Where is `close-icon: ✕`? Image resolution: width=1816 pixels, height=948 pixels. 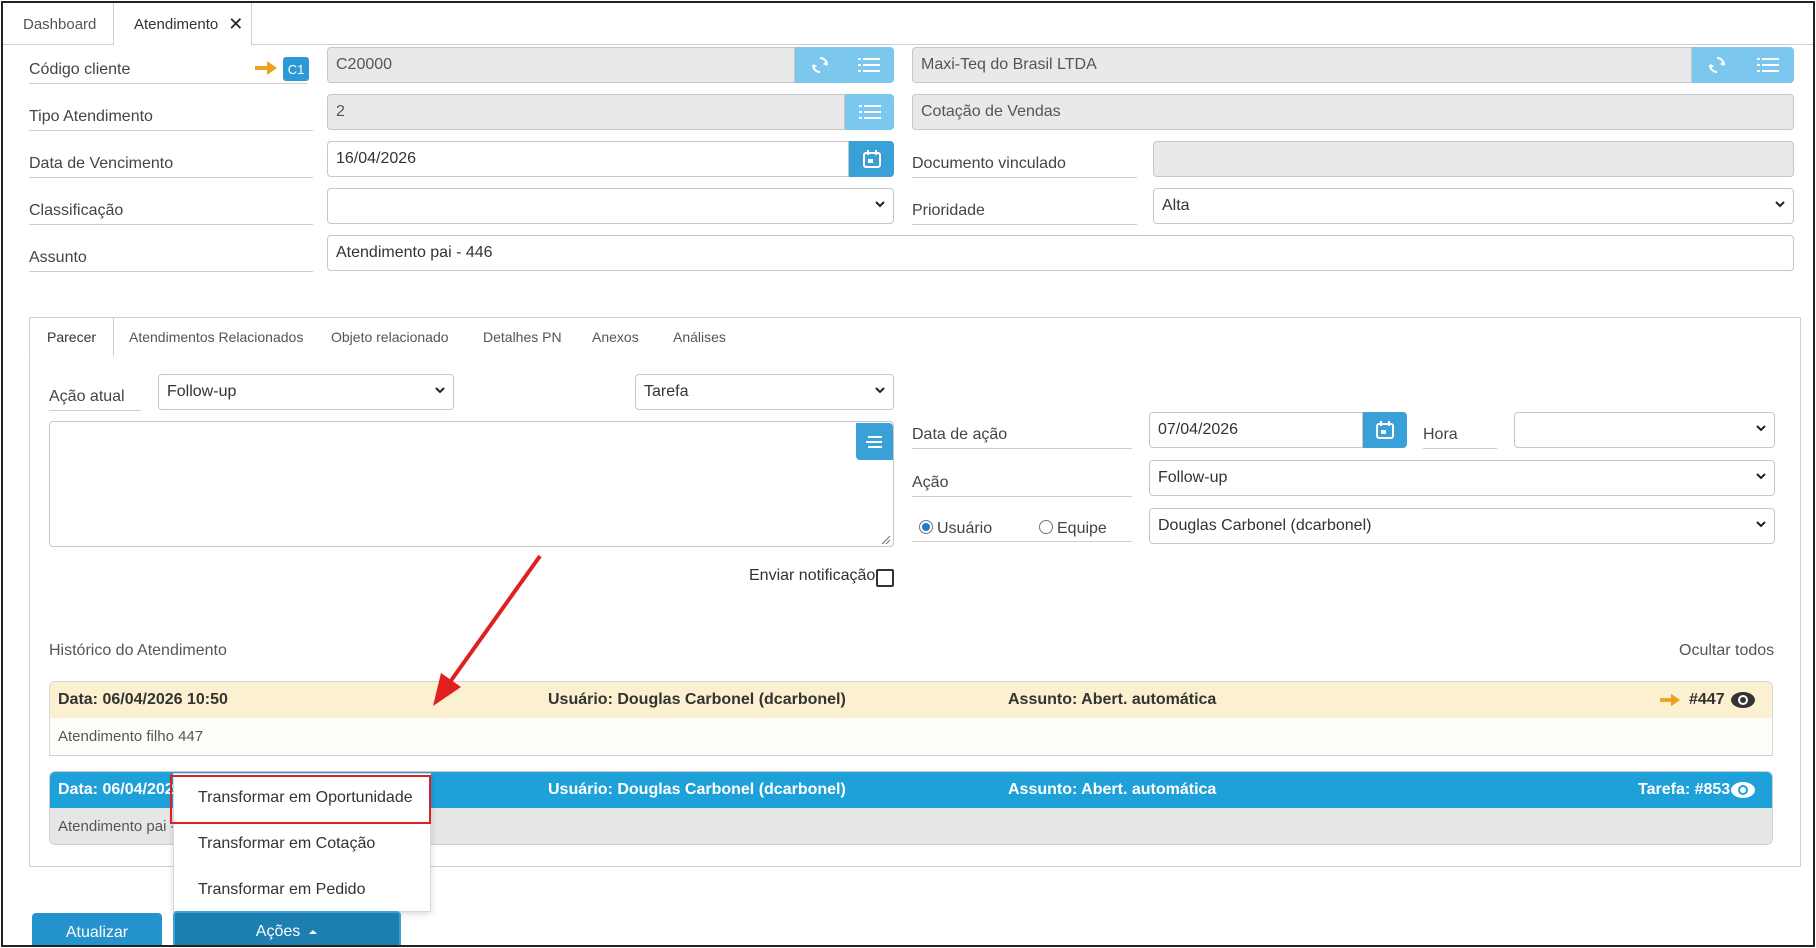 close-icon: ✕ is located at coordinates (235, 24).